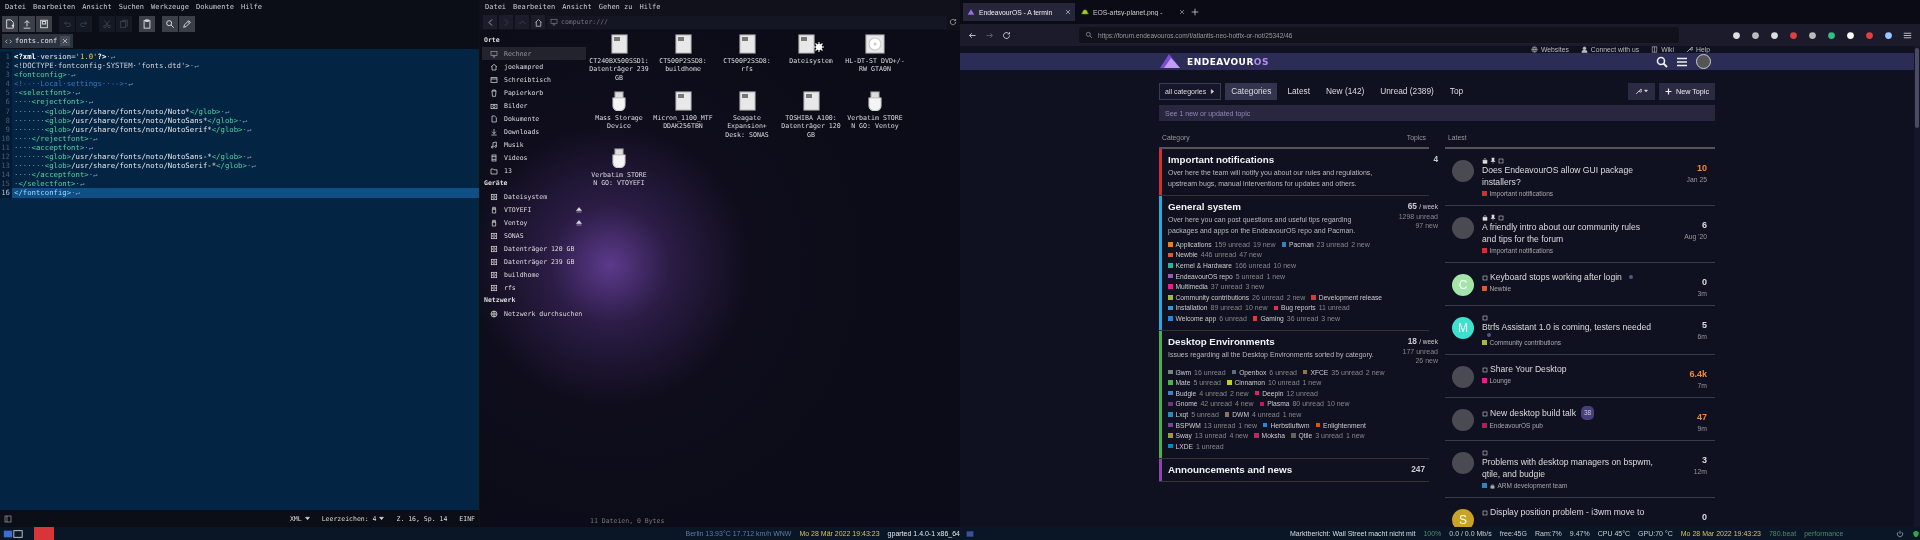 This screenshot has width=1920, height=540. Describe the element at coordinates (494, 92) in the screenshot. I see `trash-icon` at that location.